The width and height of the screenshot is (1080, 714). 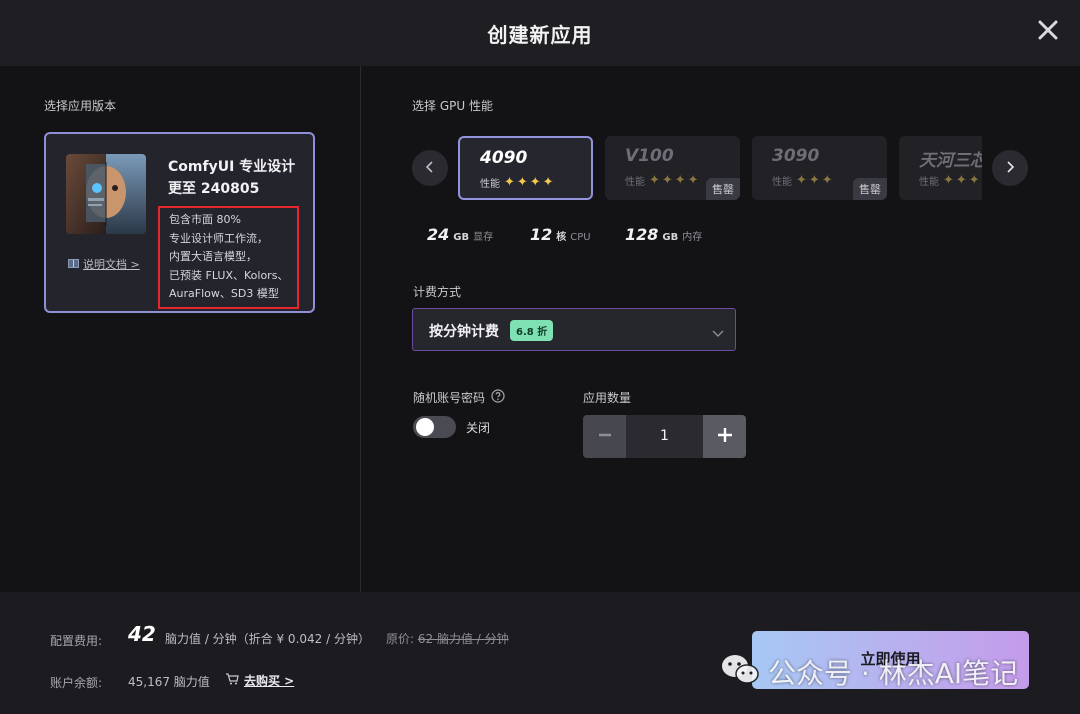 I want to click on spec-vram: 24 GB 显存, so click(x=460, y=234).